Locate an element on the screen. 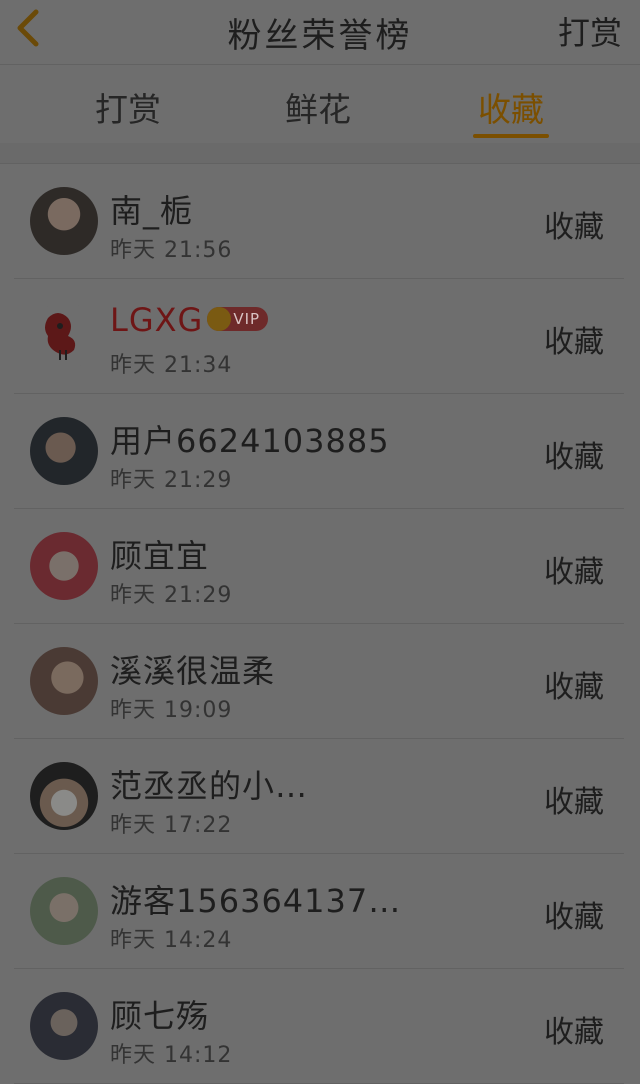 This screenshot has height=1084, width=640. list-item: 用户6624103885 昨天 21:29 收藏 is located at coordinates (319, 451).